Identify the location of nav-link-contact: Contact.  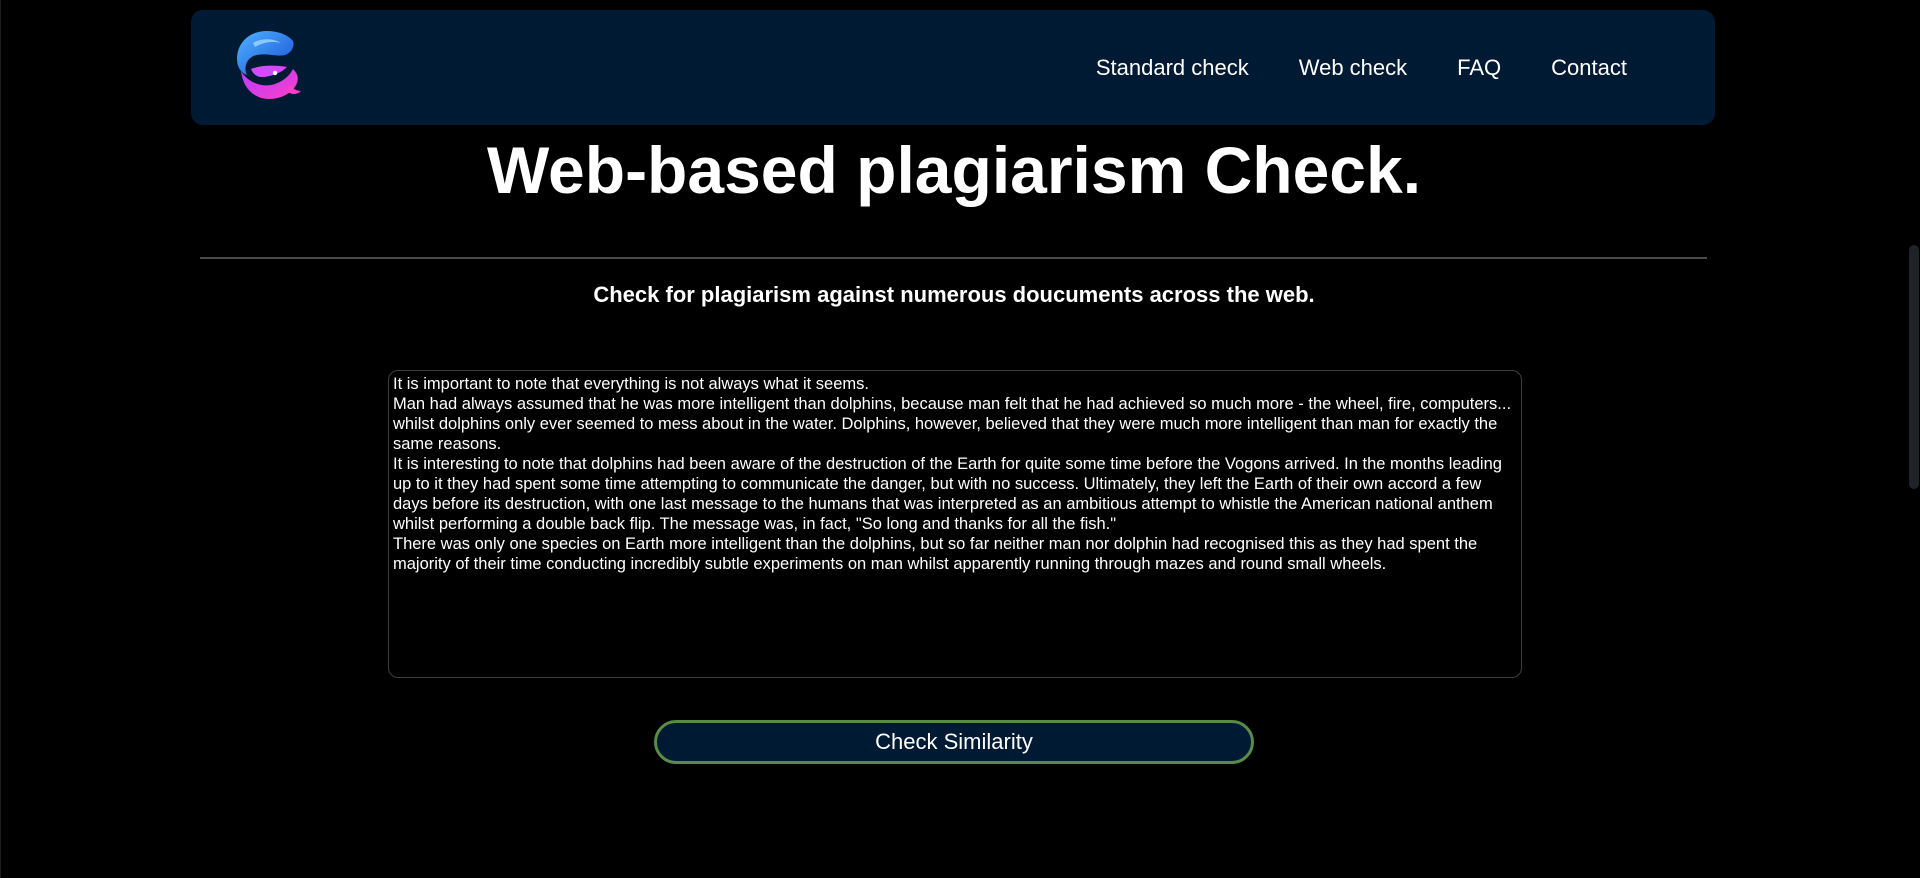
(1589, 68).